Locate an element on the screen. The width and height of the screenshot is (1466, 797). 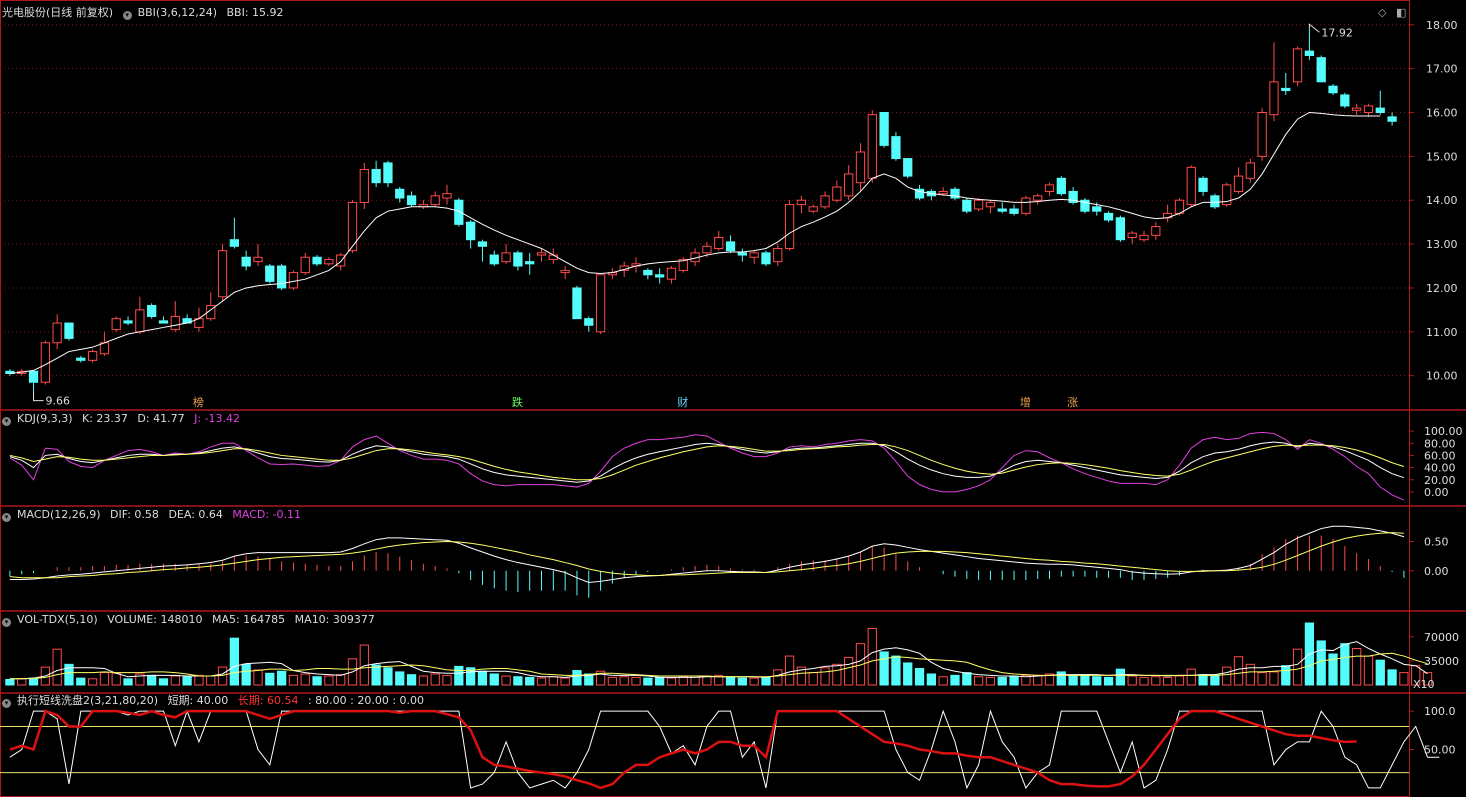
dual-menu-icon: ▾ is located at coordinates (6, 703).